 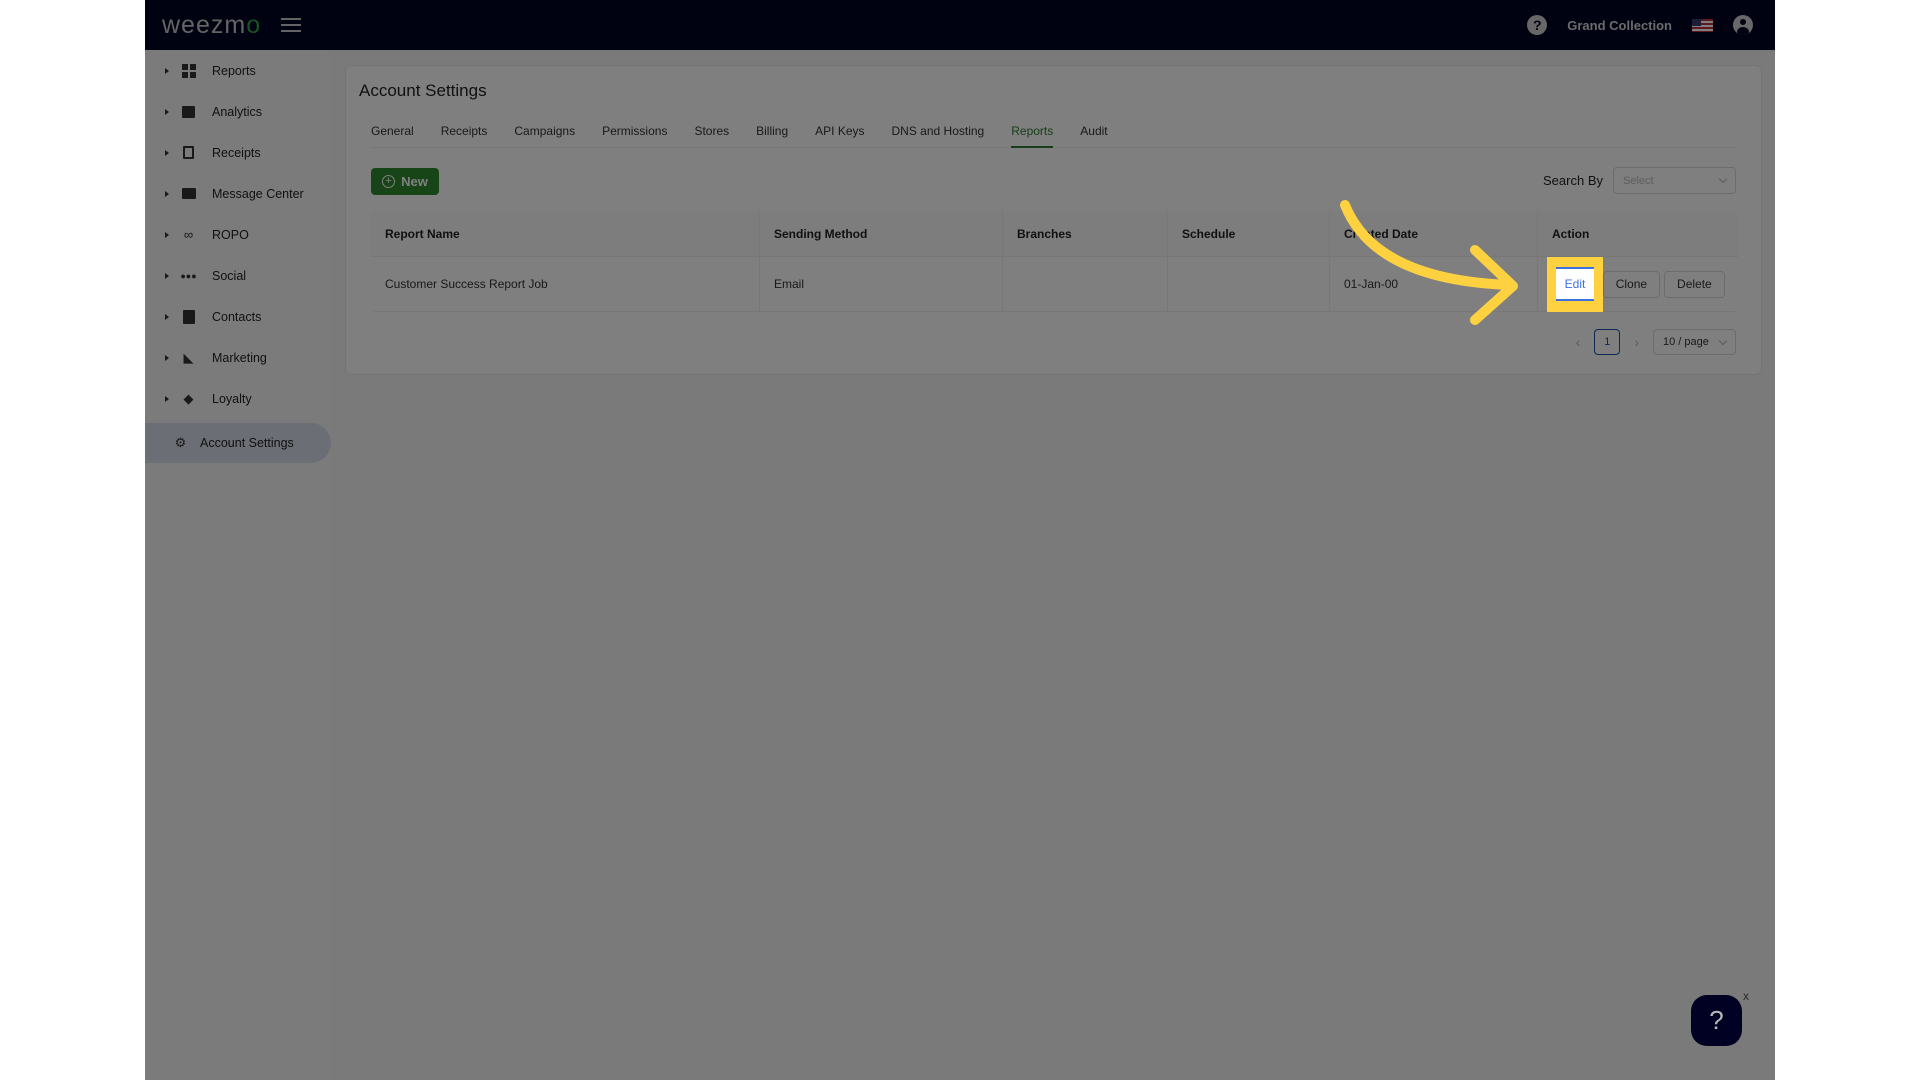 I want to click on tab-receipts: Receipts, so click(x=464, y=133).